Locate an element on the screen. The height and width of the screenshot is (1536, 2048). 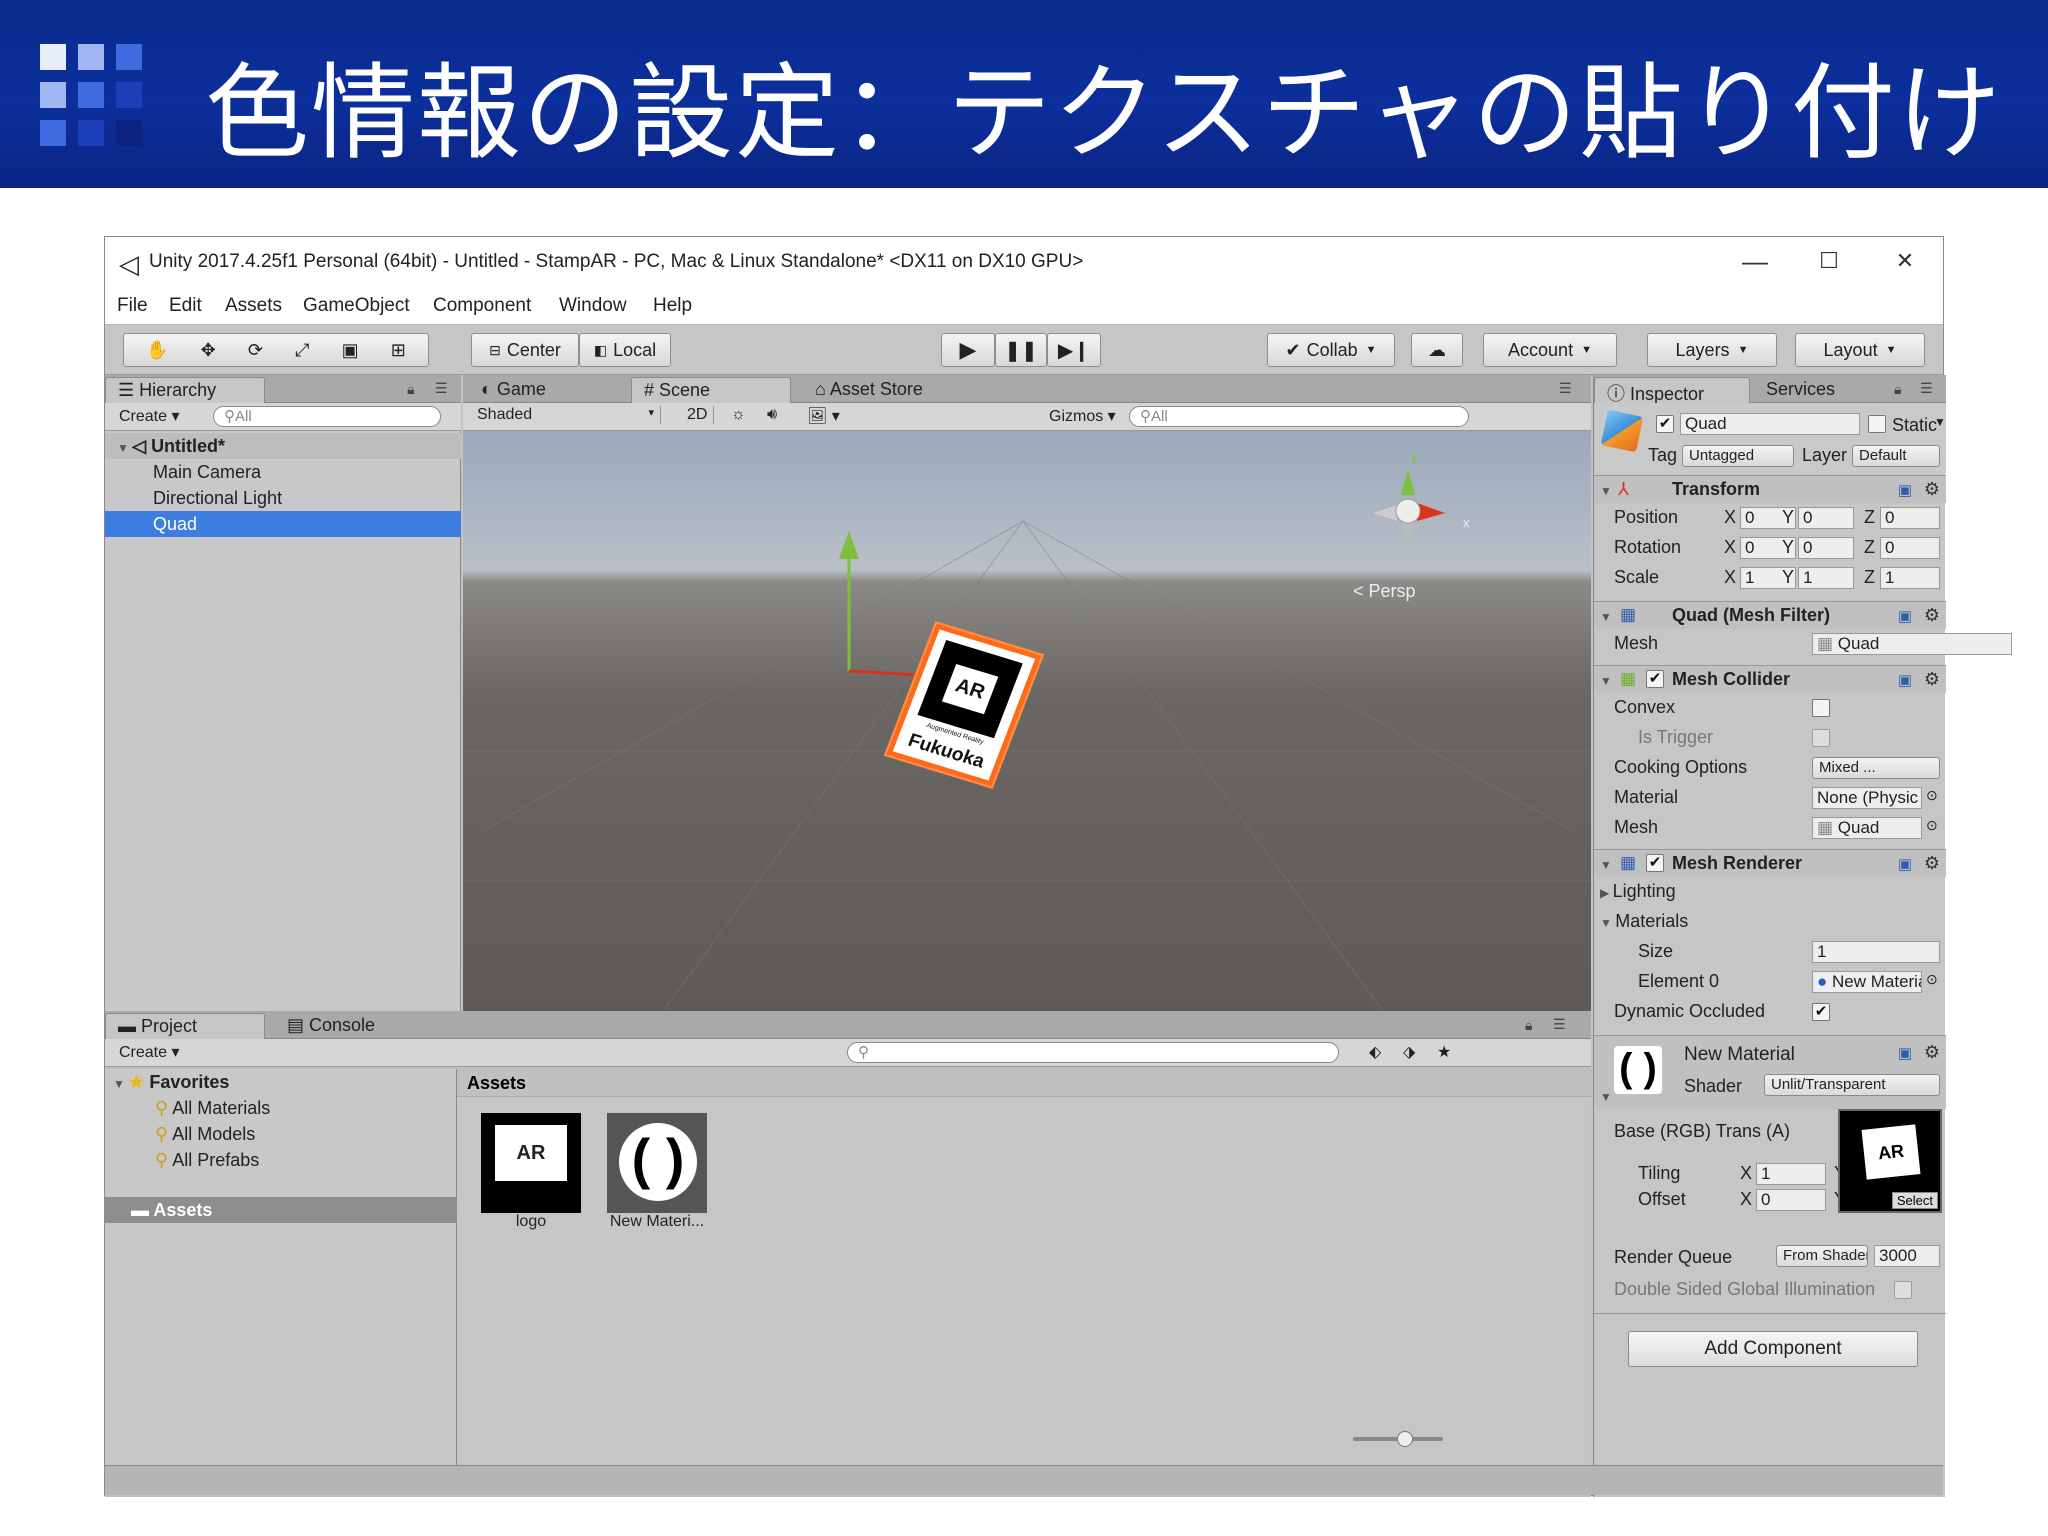
shading-dropdown: Shaded ▾ is located at coordinates (566, 415).